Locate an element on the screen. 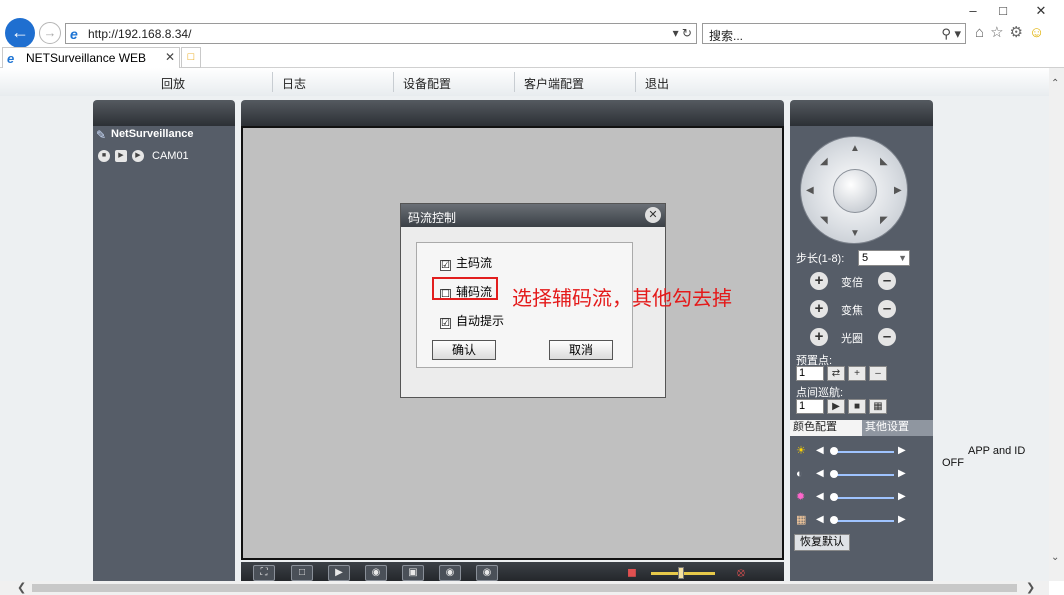 The width and height of the screenshot is (1064, 595). volume-icon: ◼ is located at coordinates (632, 572).